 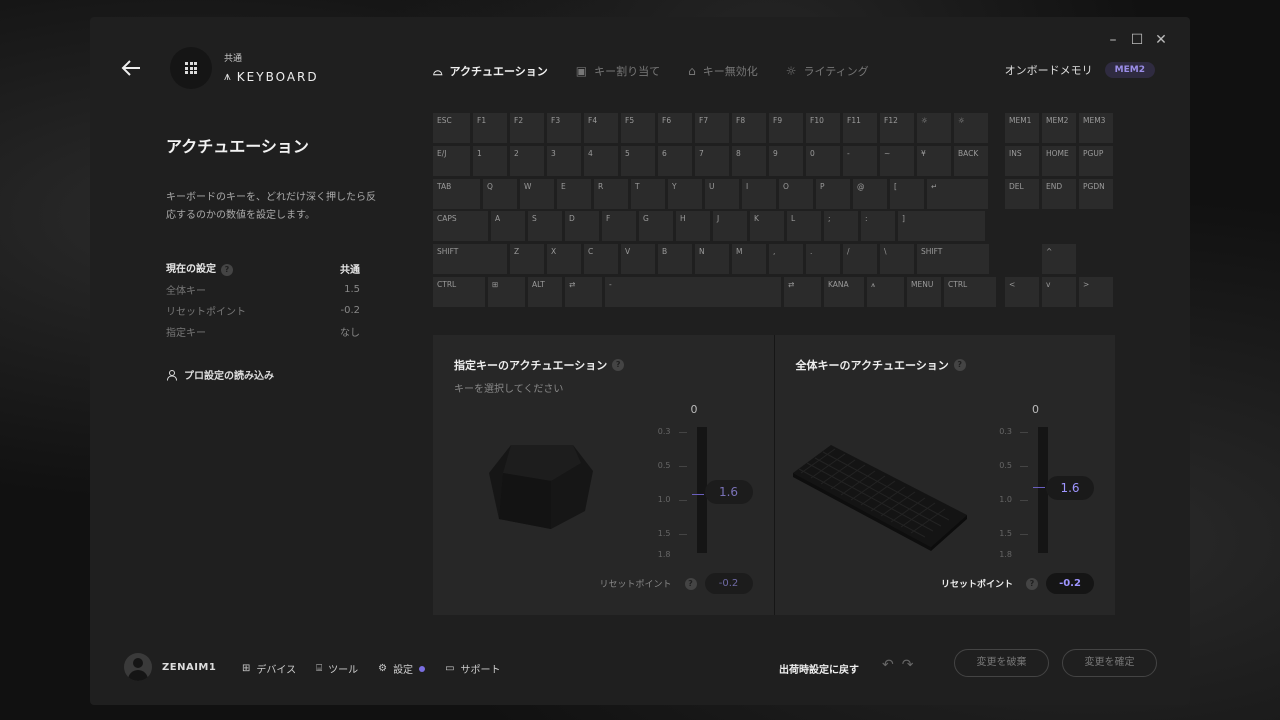 I want to click on key: ⊞, so click(x=506, y=292).